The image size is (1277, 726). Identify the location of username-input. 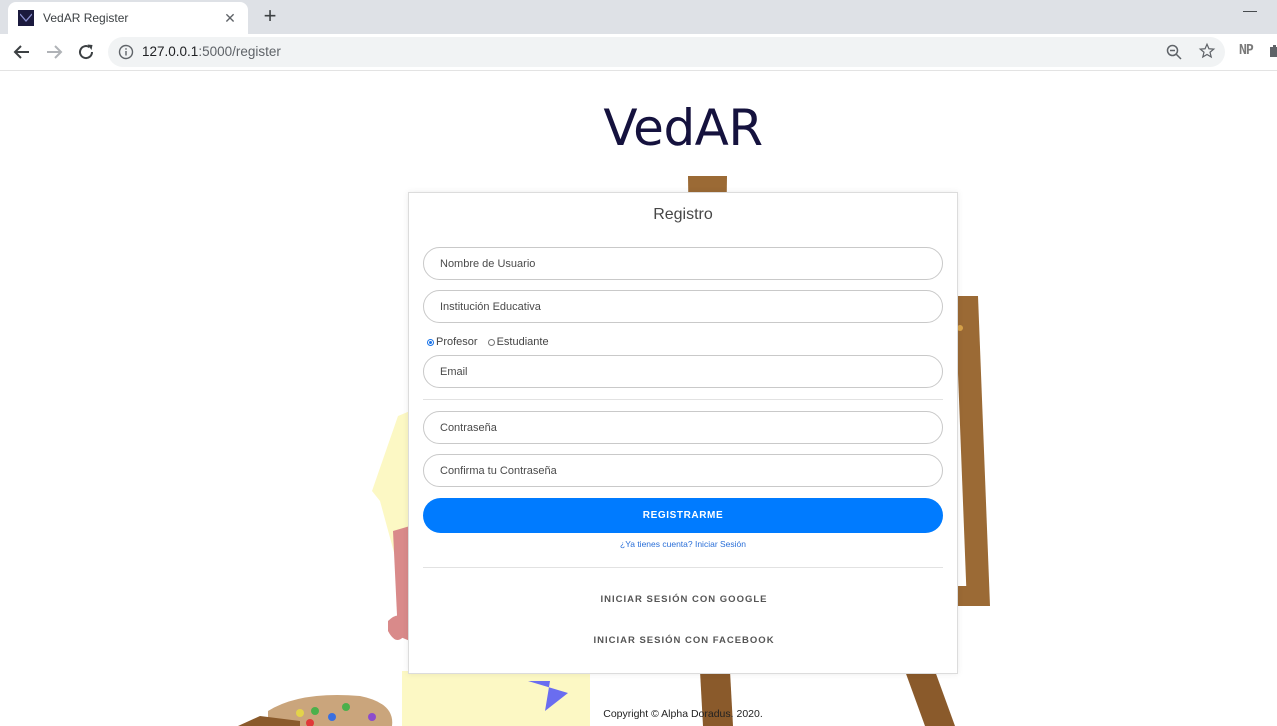
(683, 263).